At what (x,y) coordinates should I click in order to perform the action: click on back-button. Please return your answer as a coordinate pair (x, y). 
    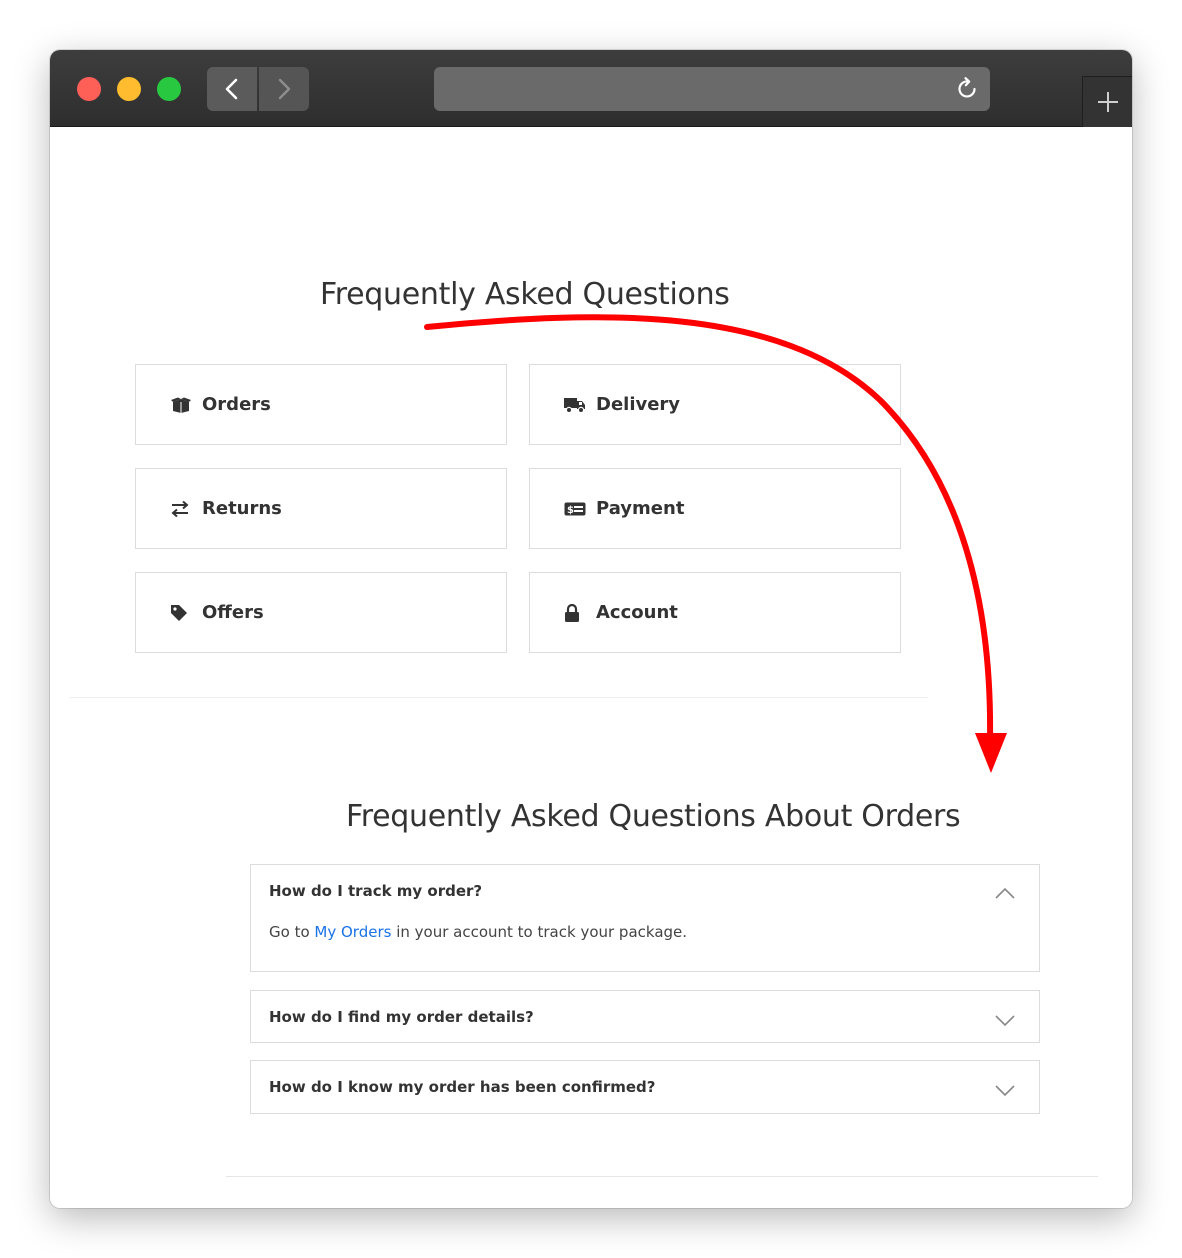
    Looking at the image, I should click on (232, 89).